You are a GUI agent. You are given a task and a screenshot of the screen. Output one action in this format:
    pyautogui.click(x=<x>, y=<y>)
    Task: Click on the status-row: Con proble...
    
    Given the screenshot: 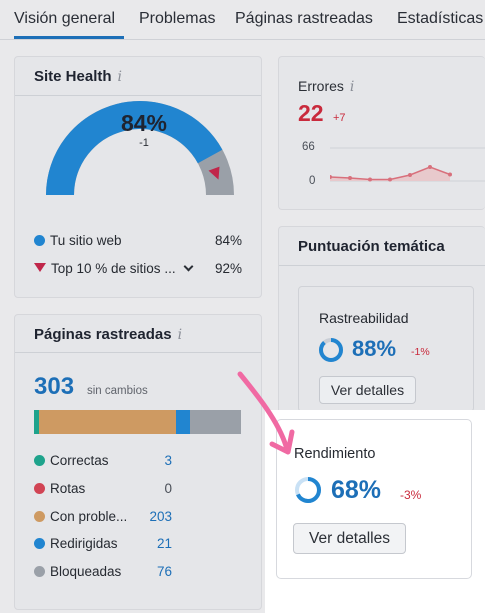 What is the action you would take?
    pyautogui.click(x=80, y=516)
    